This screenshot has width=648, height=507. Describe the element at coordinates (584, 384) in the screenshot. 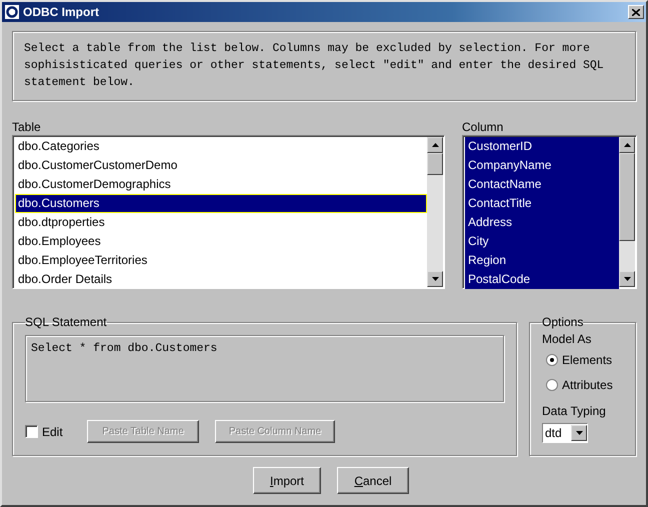

I see `radio-option: Attributes` at that location.